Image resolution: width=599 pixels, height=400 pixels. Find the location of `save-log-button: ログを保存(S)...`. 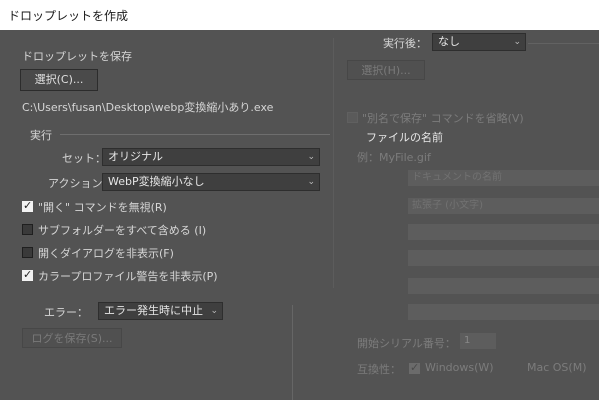

save-log-button: ログを保存(S)... is located at coordinates (72, 338).